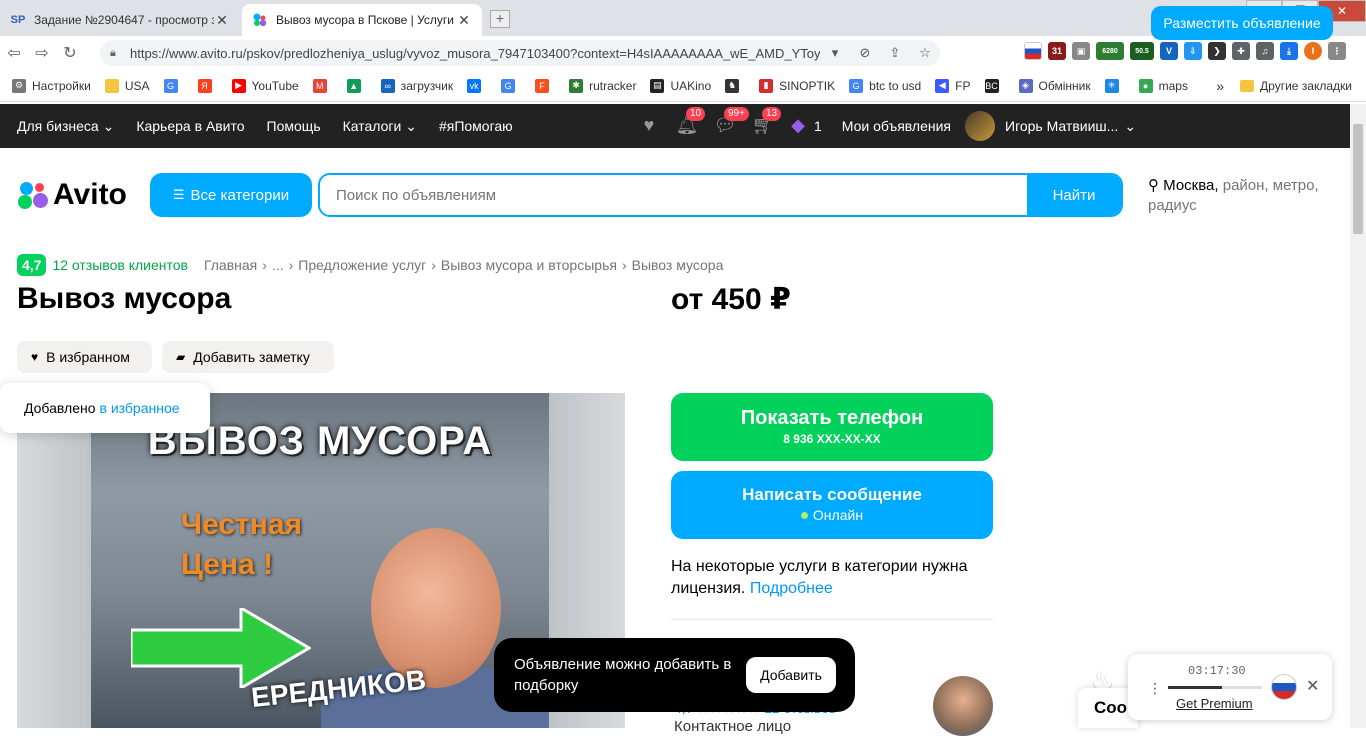 This screenshot has width=1366, height=736. Describe the element at coordinates (791, 675) in the screenshot. I see `toast-add-button: Добавить` at that location.